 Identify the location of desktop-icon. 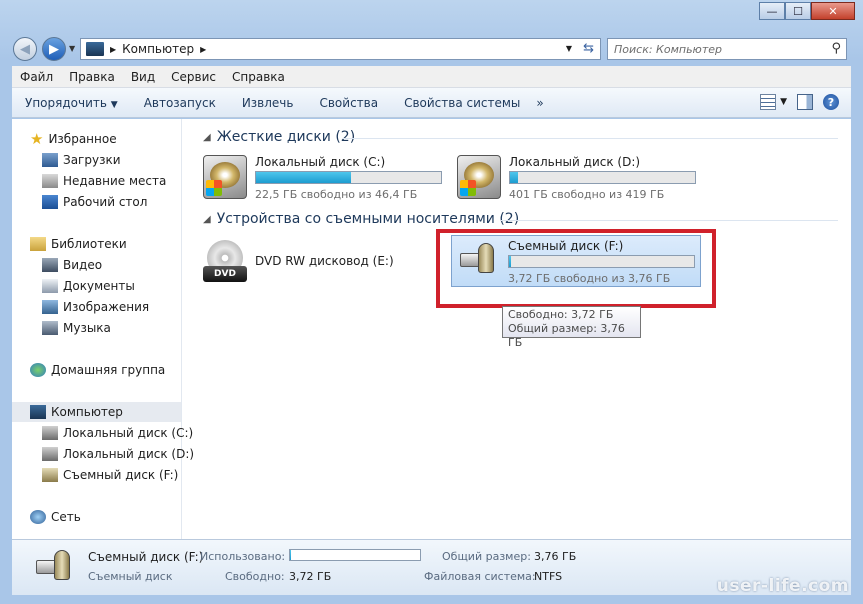
(50, 202).